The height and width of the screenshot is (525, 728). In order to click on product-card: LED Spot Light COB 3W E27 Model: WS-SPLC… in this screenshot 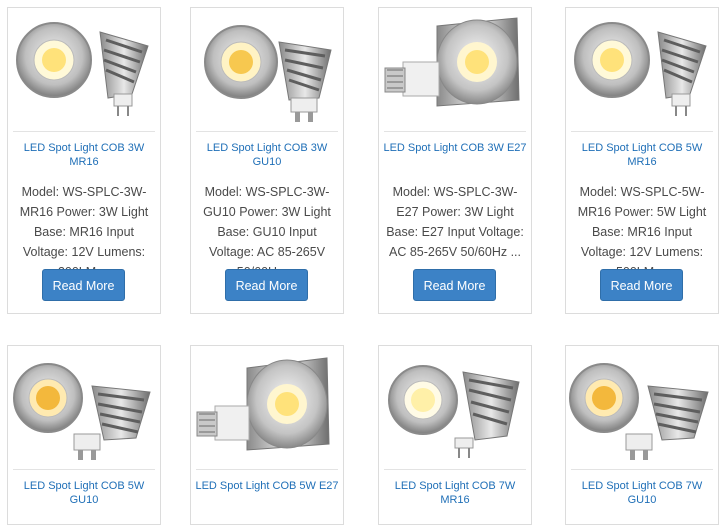, I will do `click(455, 160)`.